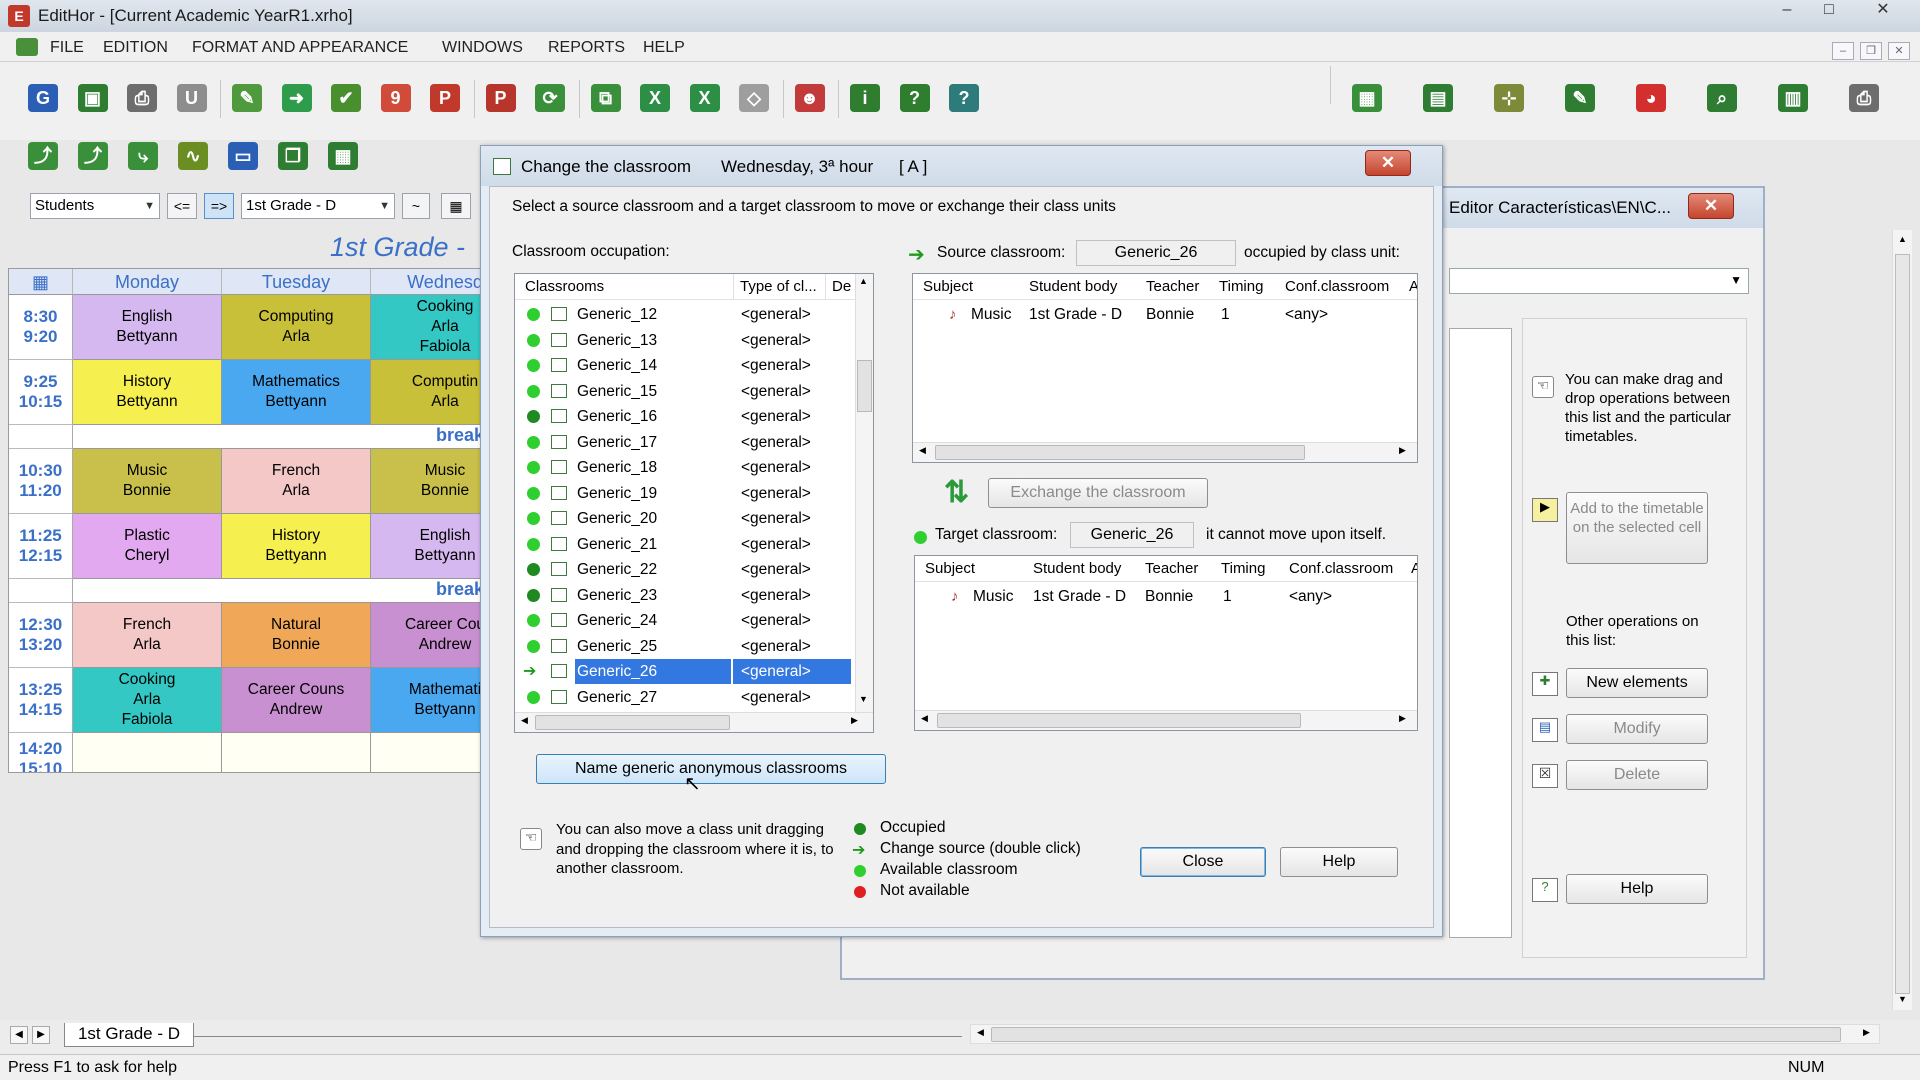 Image resolution: width=1920 pixels, height=1080 pixels. I want to click on units-column-header: Student body, so click(1073, 287).